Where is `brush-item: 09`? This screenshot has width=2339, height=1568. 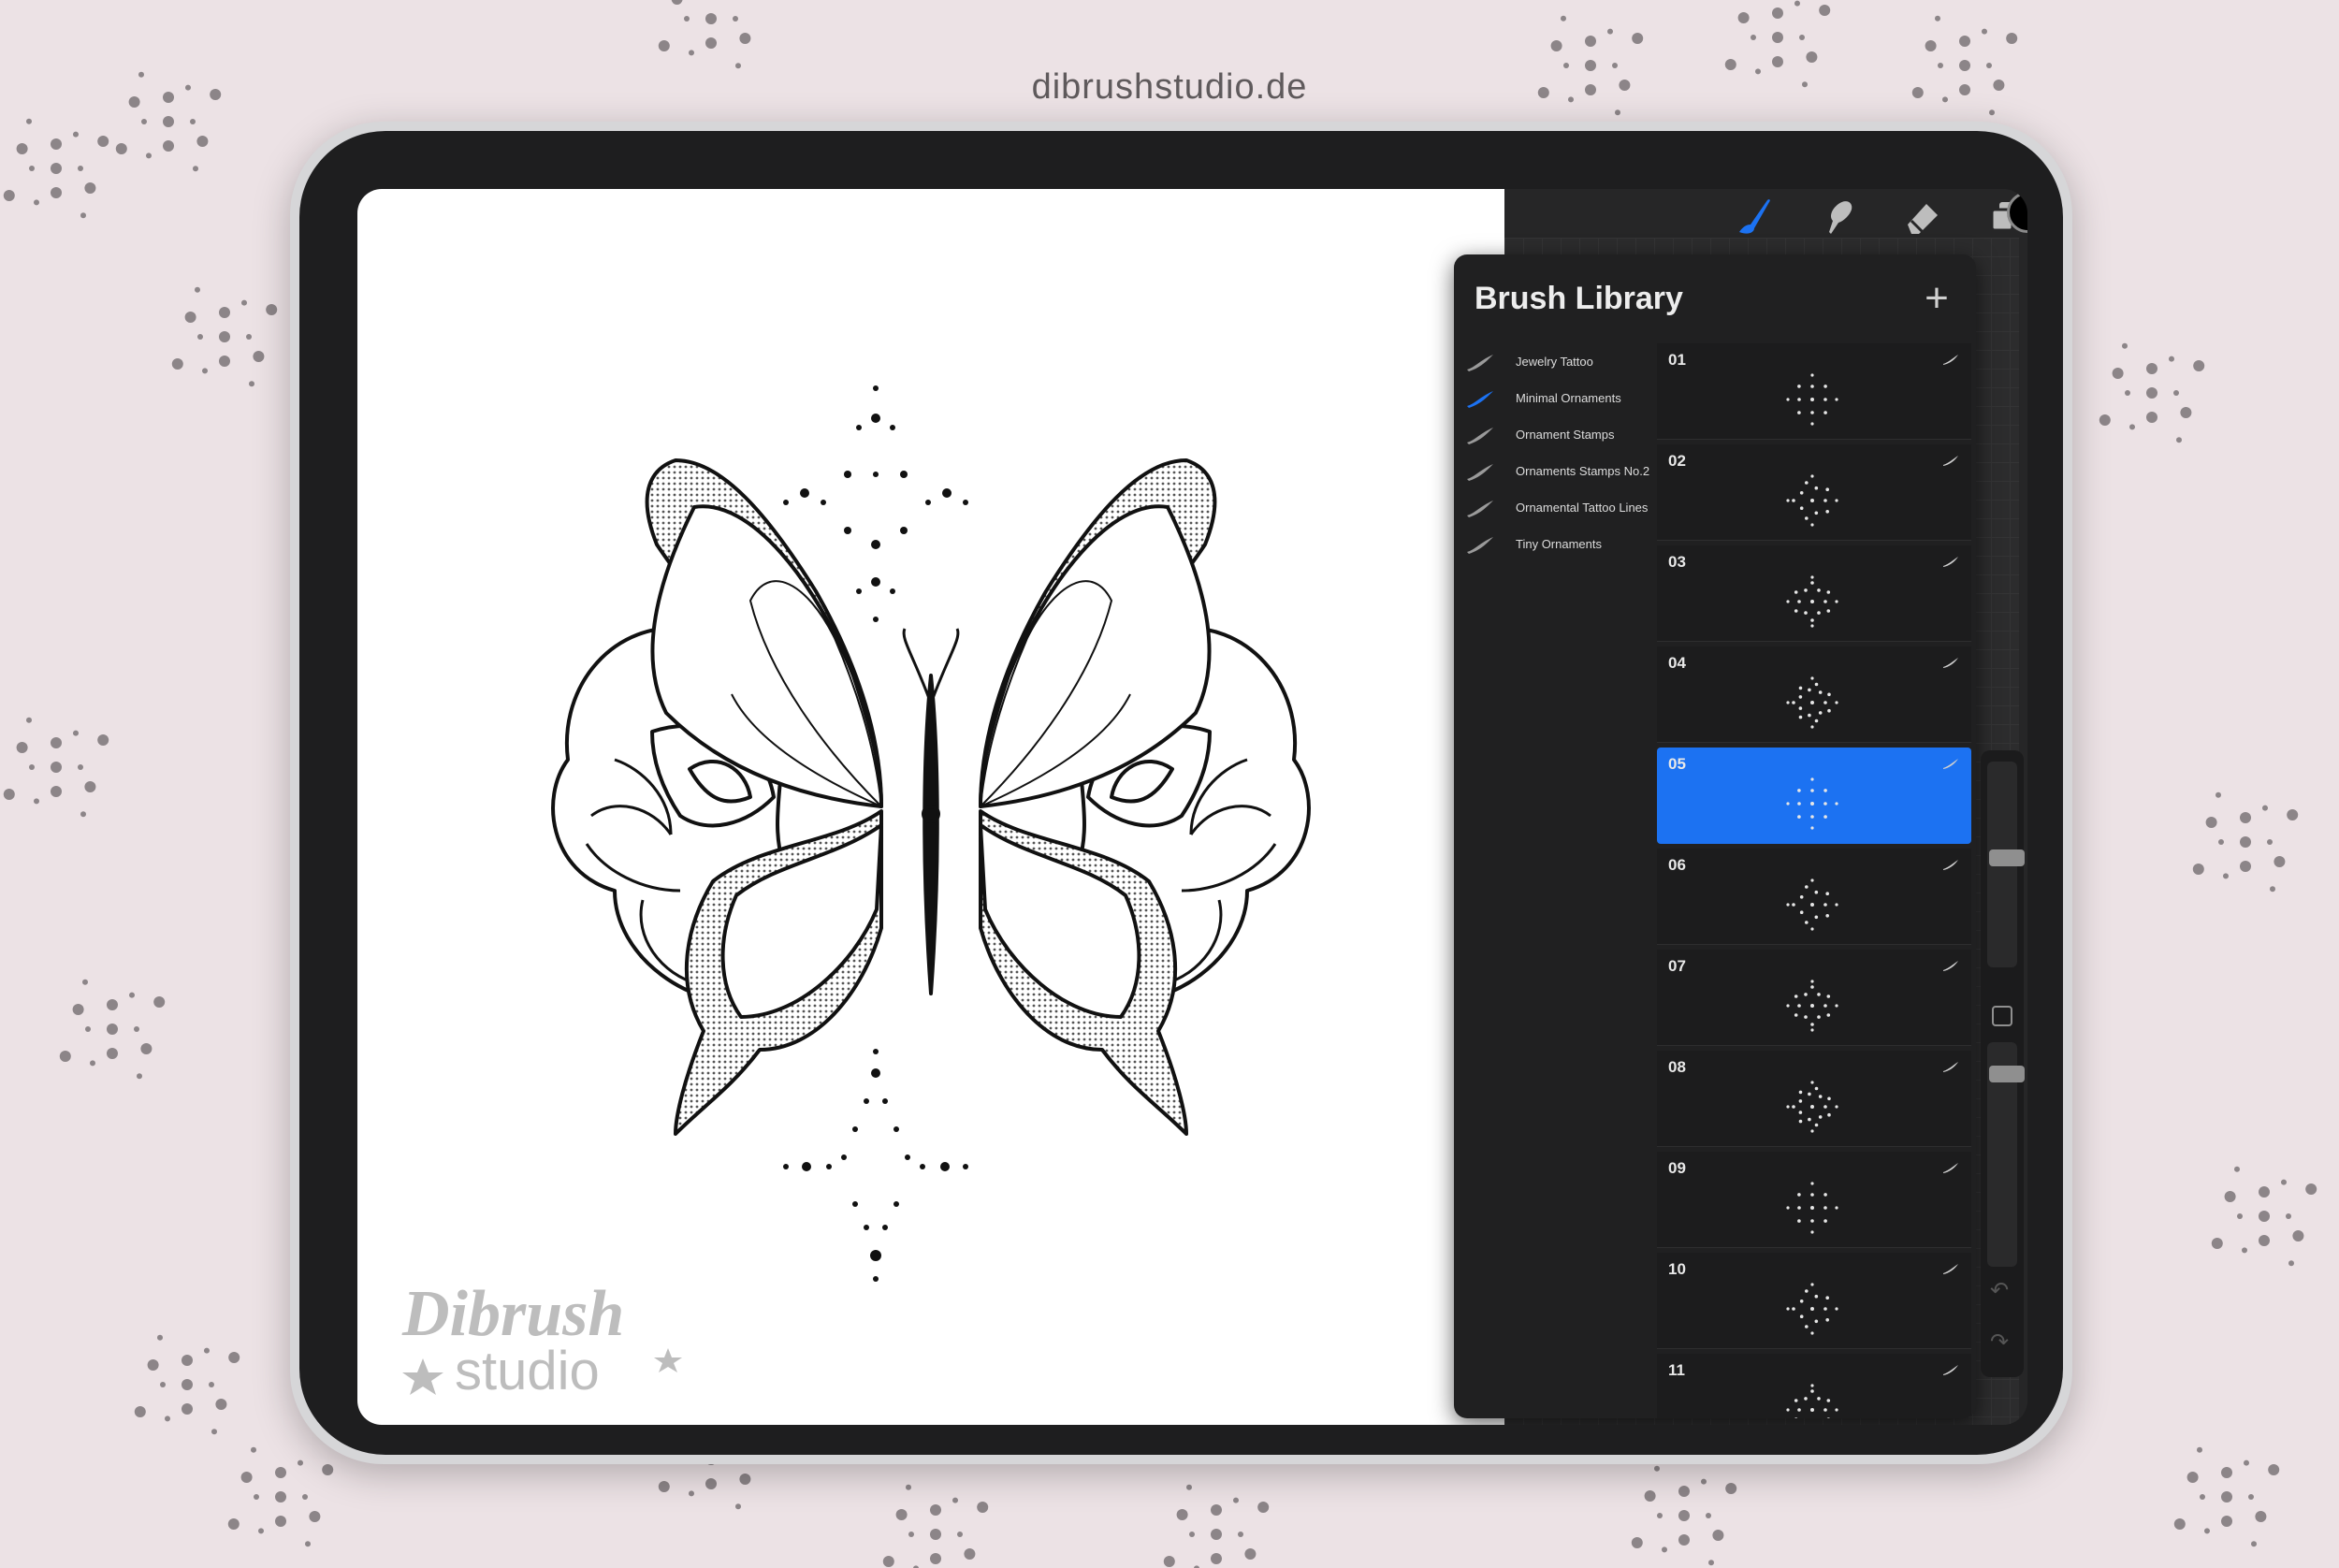
brush-item: 09 is located at coordinates (1814, 1200).